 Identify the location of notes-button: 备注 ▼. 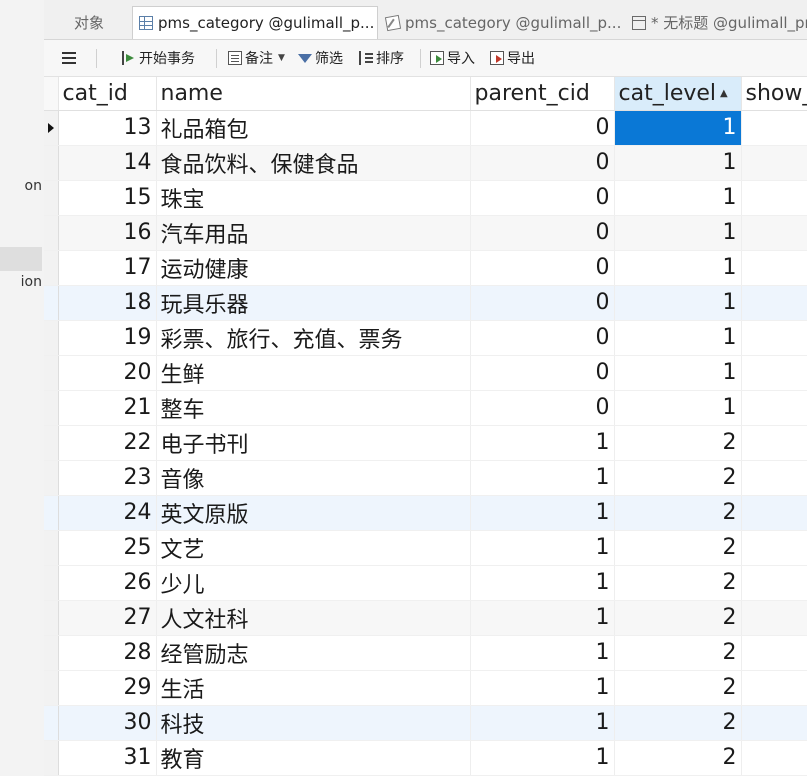
(256, 58).